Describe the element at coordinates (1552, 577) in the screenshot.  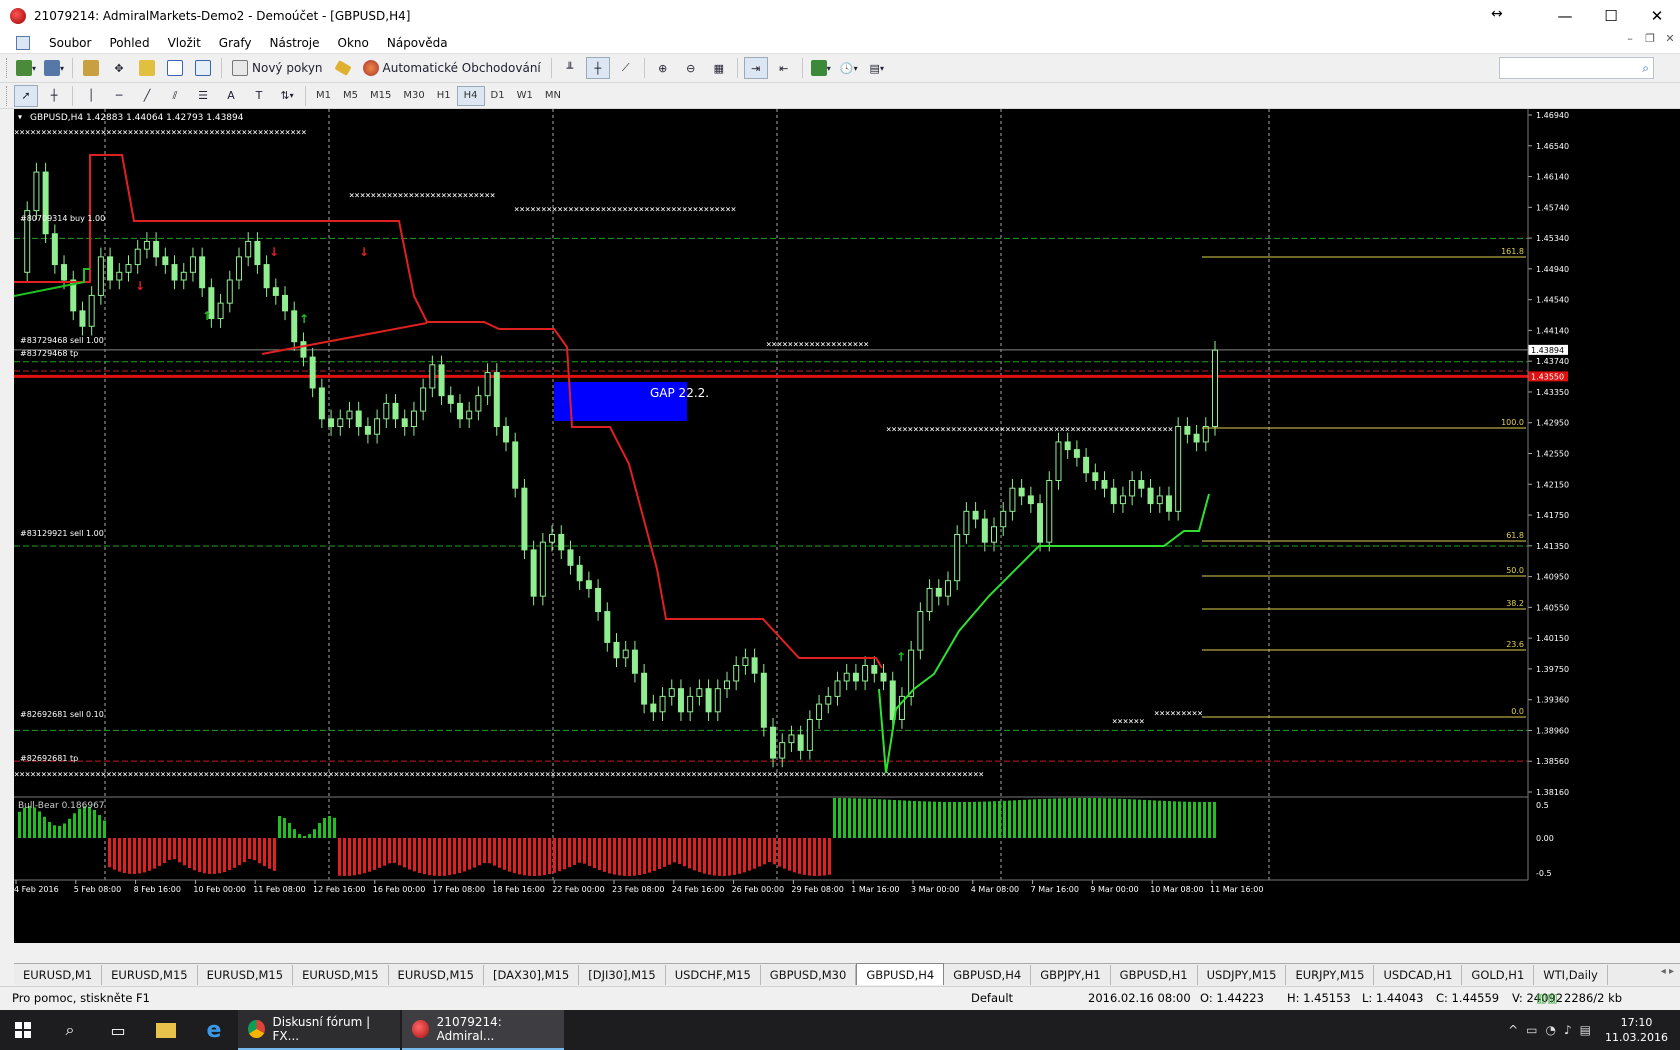
I see `price-tick-label: 1.40950` at that location.